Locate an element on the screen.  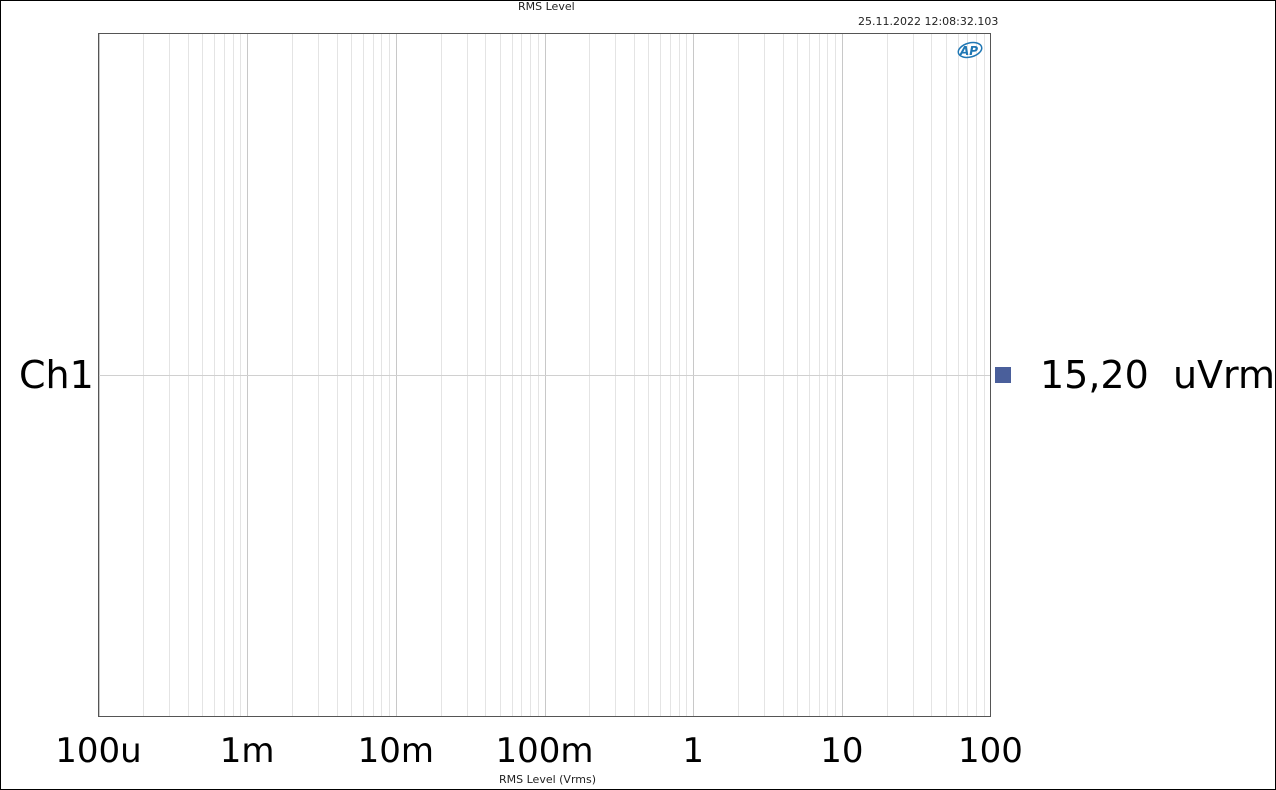
x-tick-label: 10m is located at coordinates (396, 751).